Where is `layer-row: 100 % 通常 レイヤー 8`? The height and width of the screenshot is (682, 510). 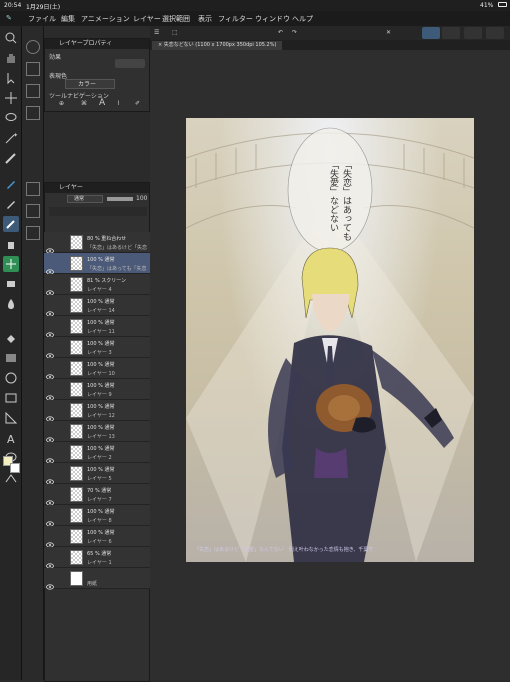 layer-row: 100 % 通常 レイヤー 8 is located at coordinates (97, 516).